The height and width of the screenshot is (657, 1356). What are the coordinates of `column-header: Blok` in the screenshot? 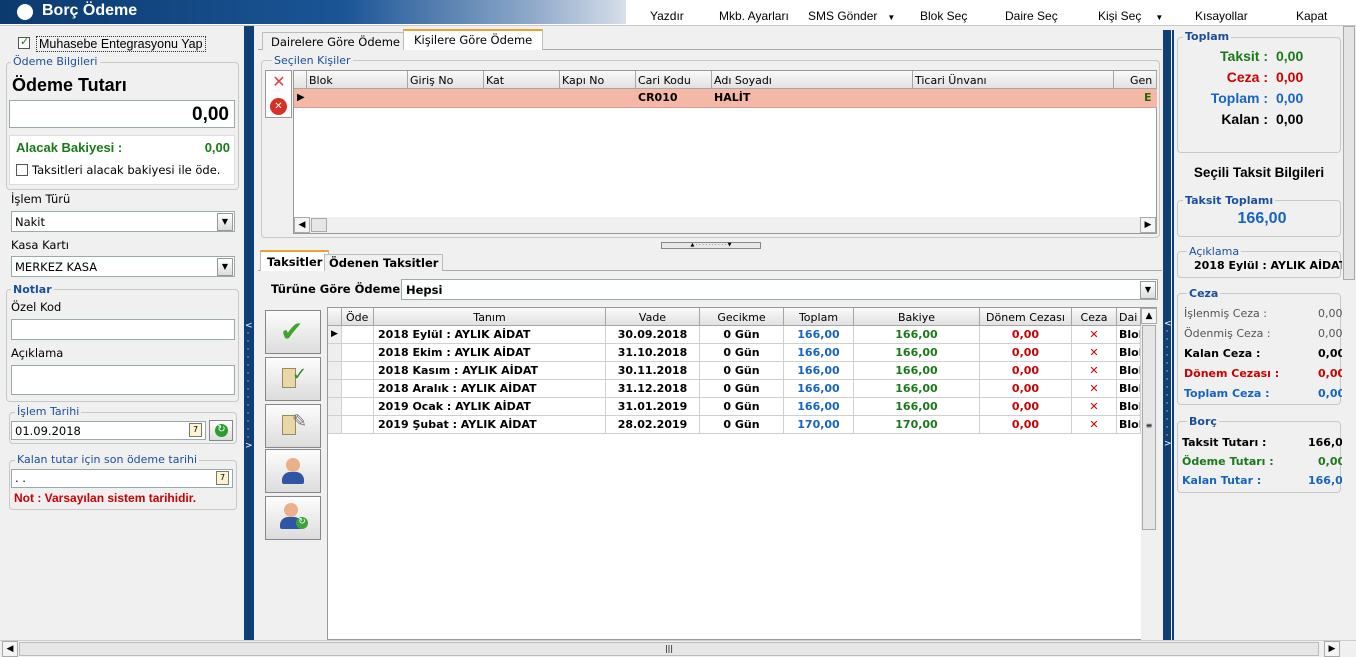 It's located at (357, 80).